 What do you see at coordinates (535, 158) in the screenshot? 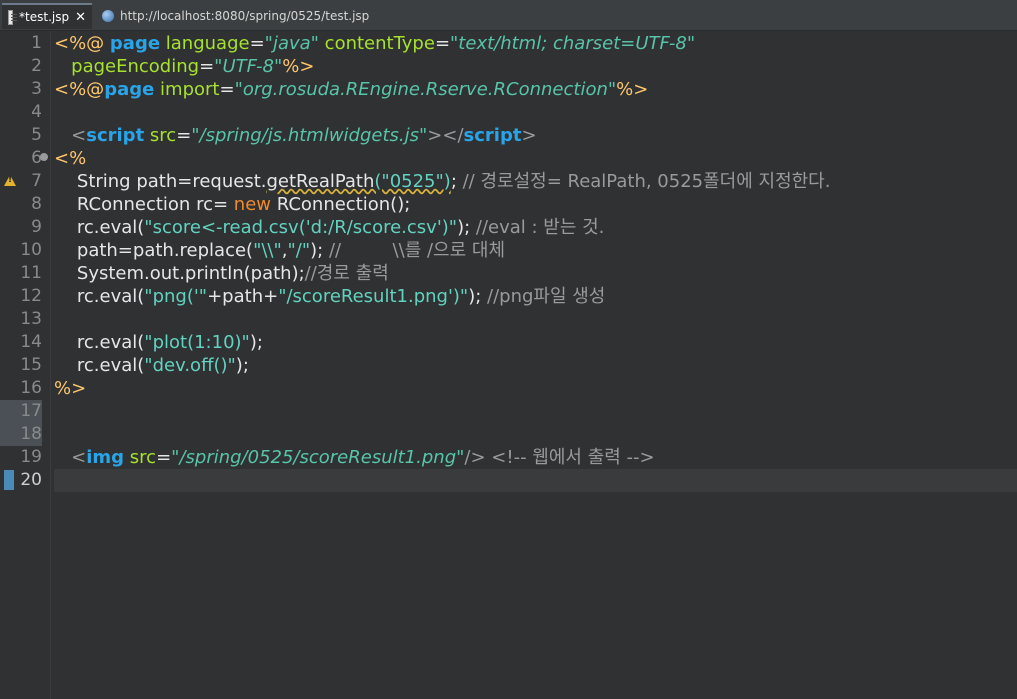
I see `code-line-6: <%` at bounding box center [535, 158].